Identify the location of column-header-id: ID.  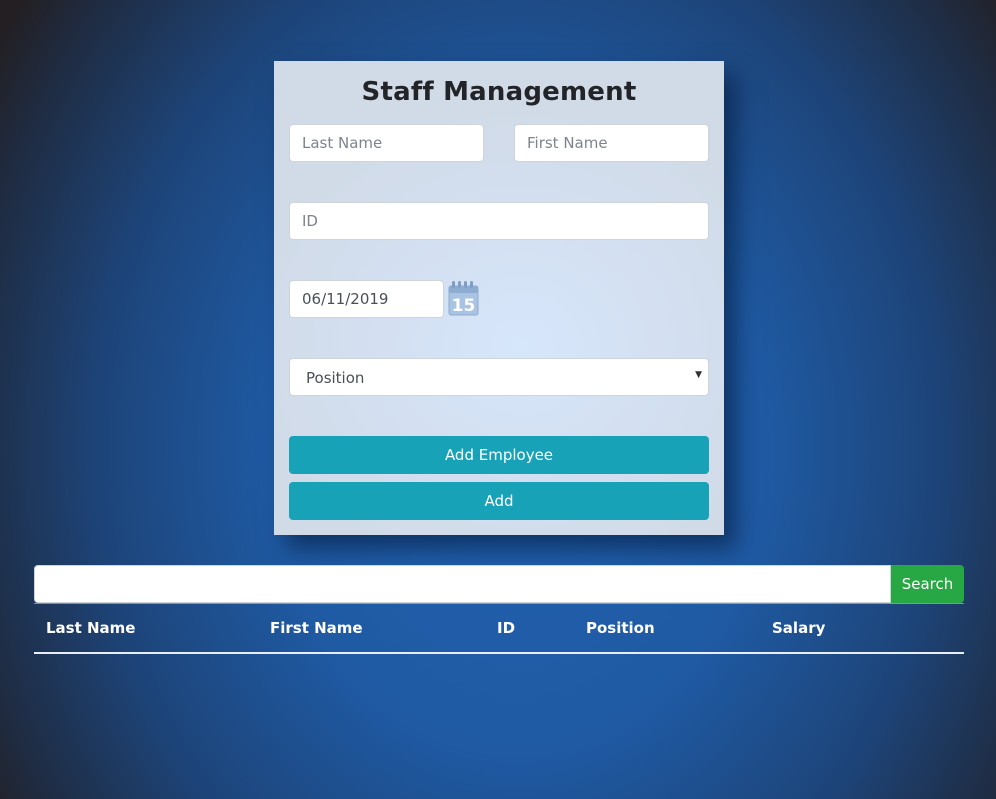
(506, 628).